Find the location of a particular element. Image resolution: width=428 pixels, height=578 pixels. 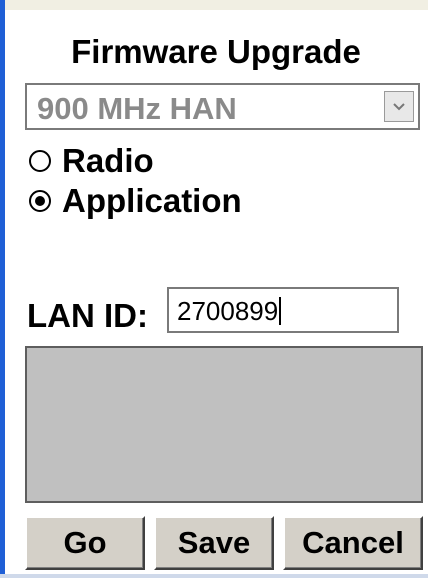

radio-option-radio: Radio is located at coordinates (91, 161).